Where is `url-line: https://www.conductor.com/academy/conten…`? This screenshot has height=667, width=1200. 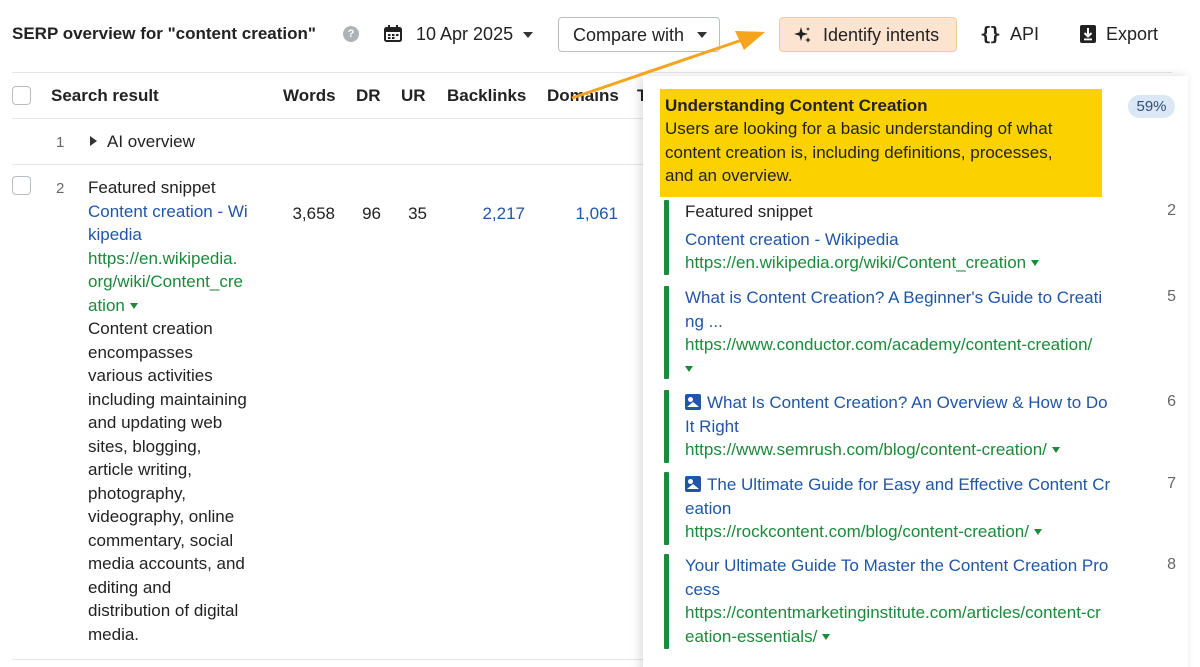
url-line: https://www.conductor.com/academy/conten… is located at coordinates (889, 344).